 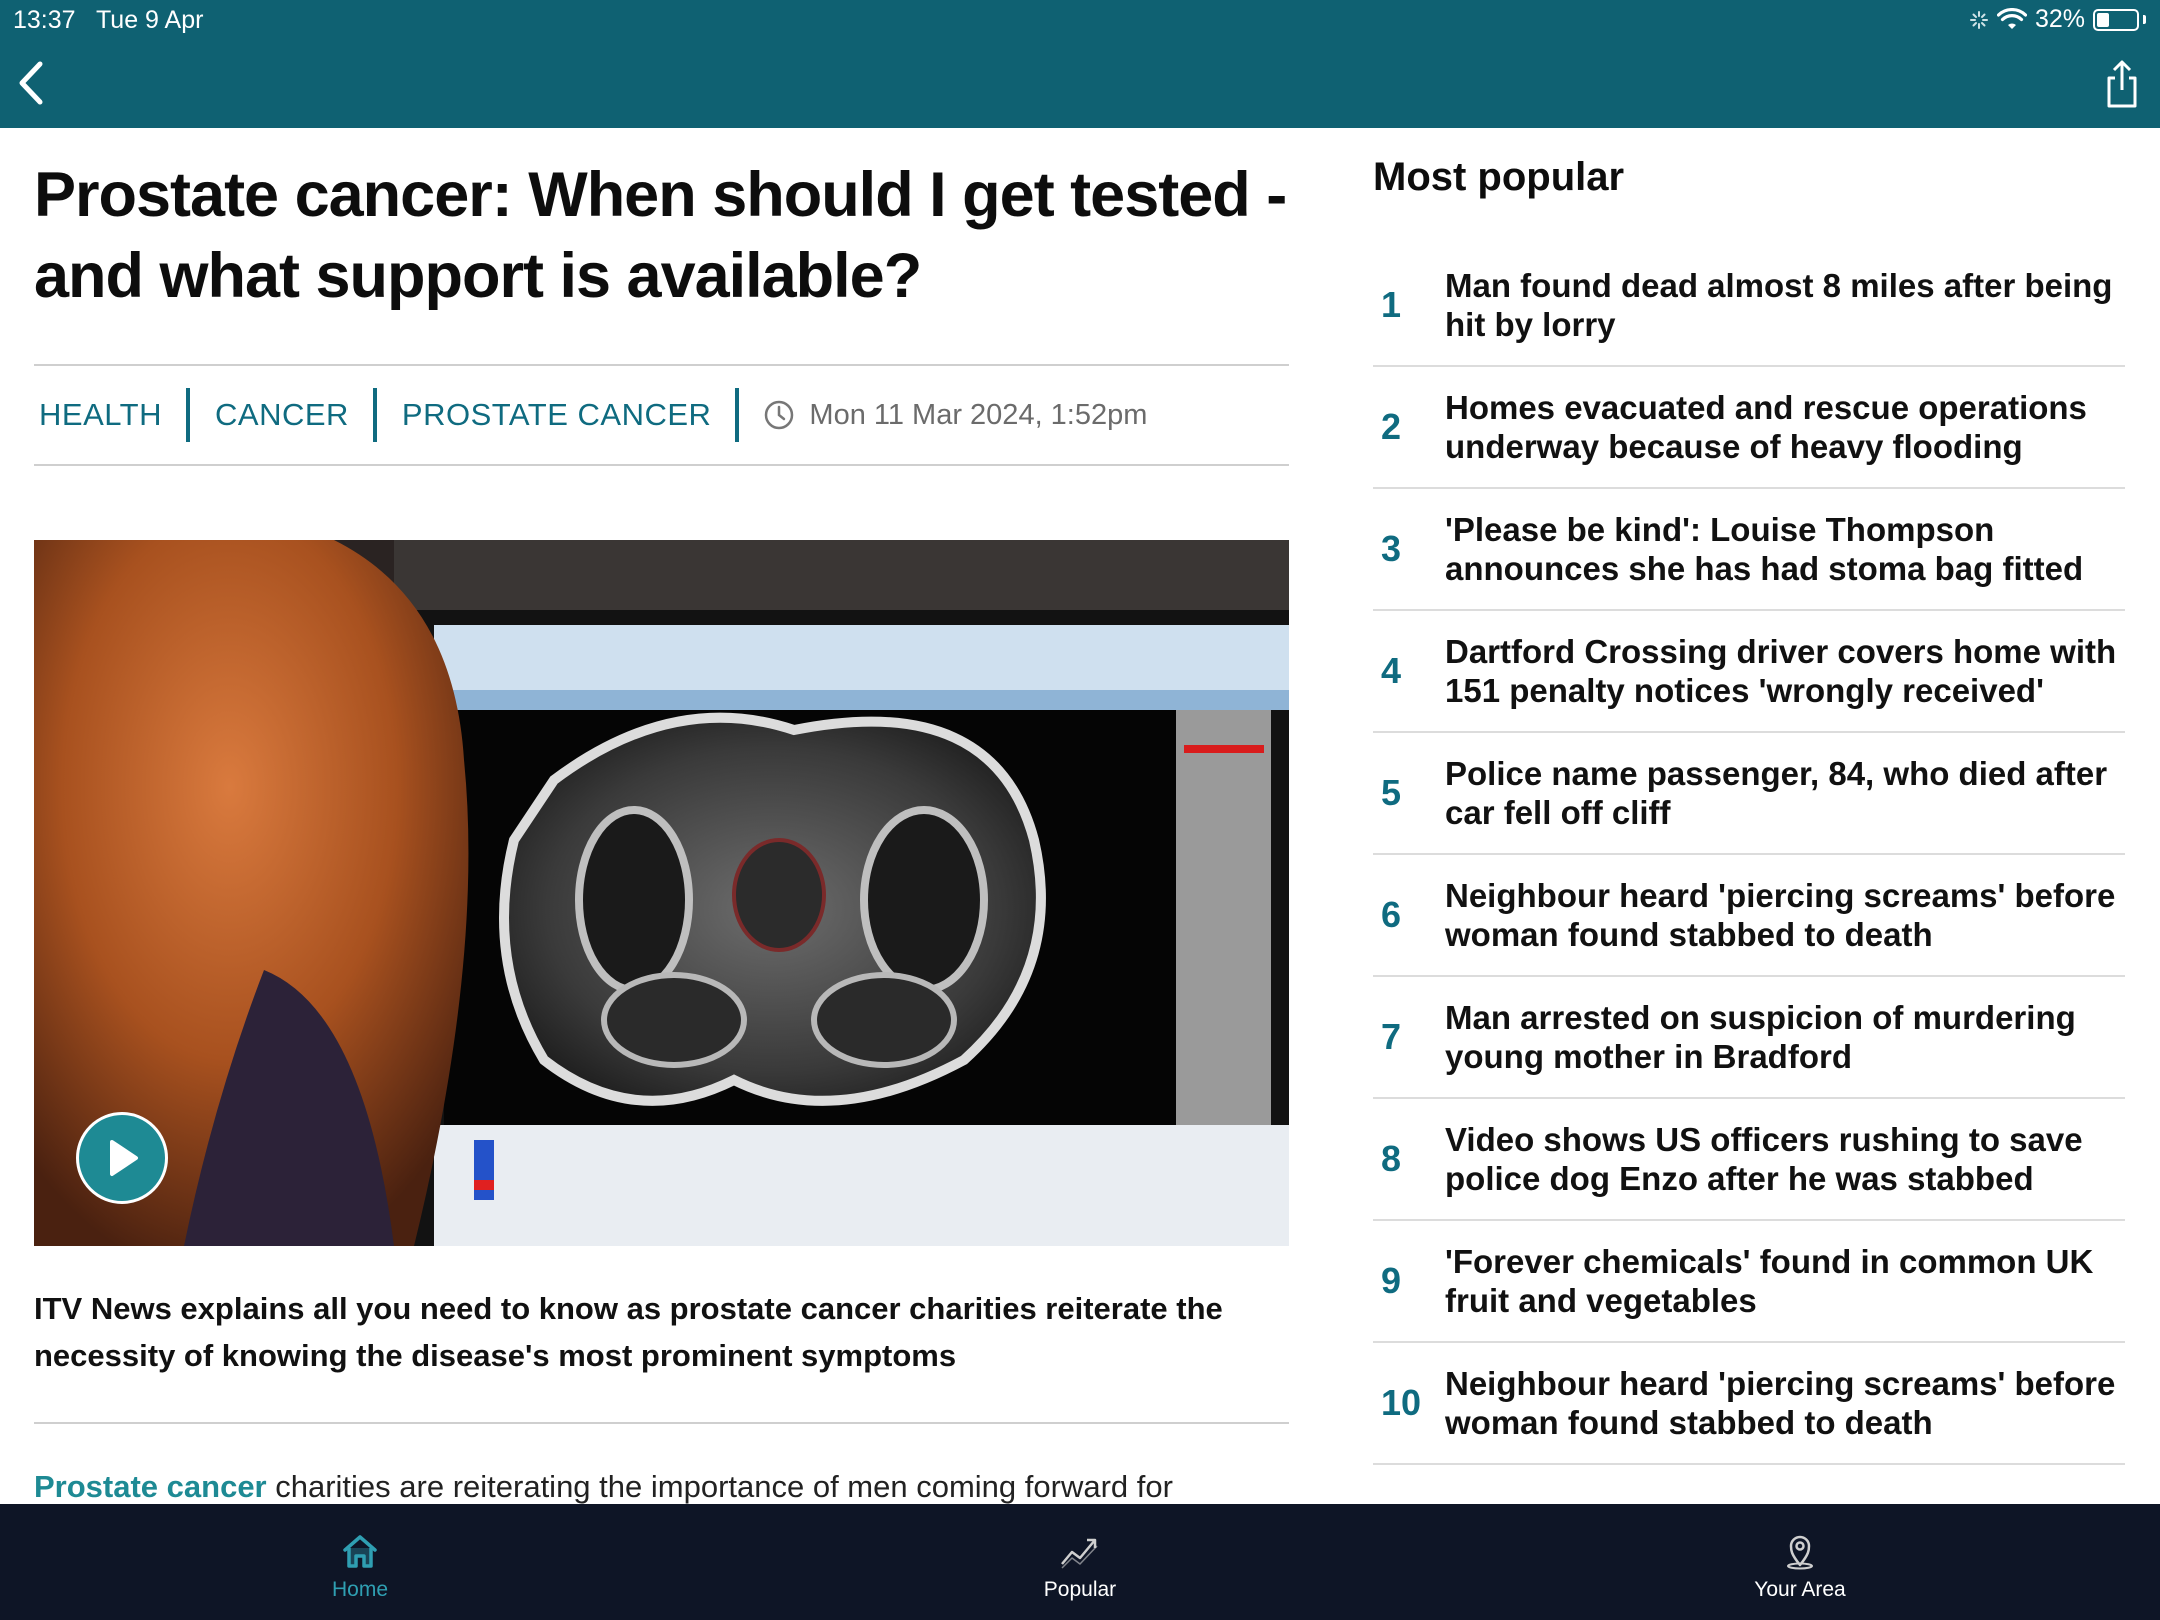 I want to click on top-bar: 13:37 Tue 9 Apr 32%, so click(x=1080, y=64).